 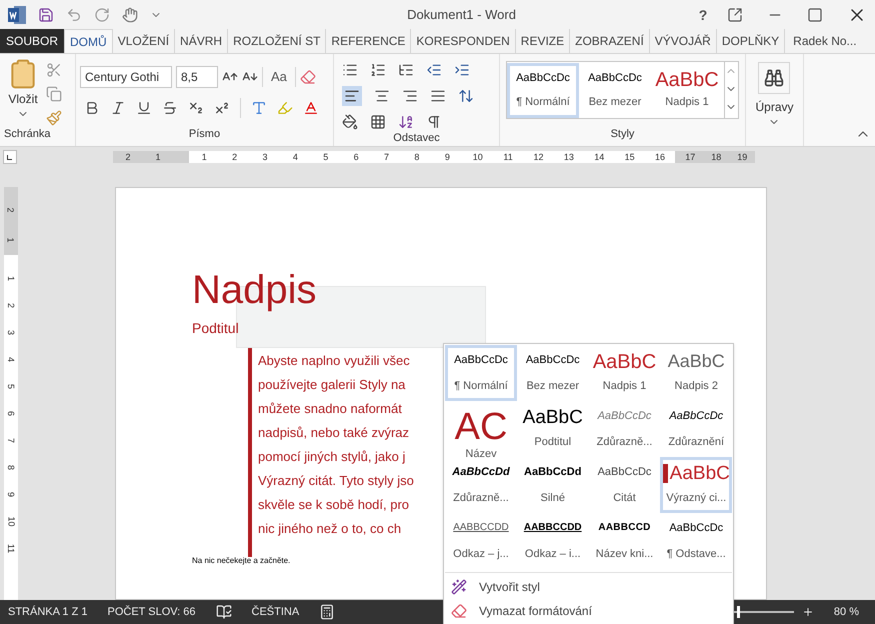 I want to click on word-count: POČET SLOV: 66, so click(x=151, y=612).